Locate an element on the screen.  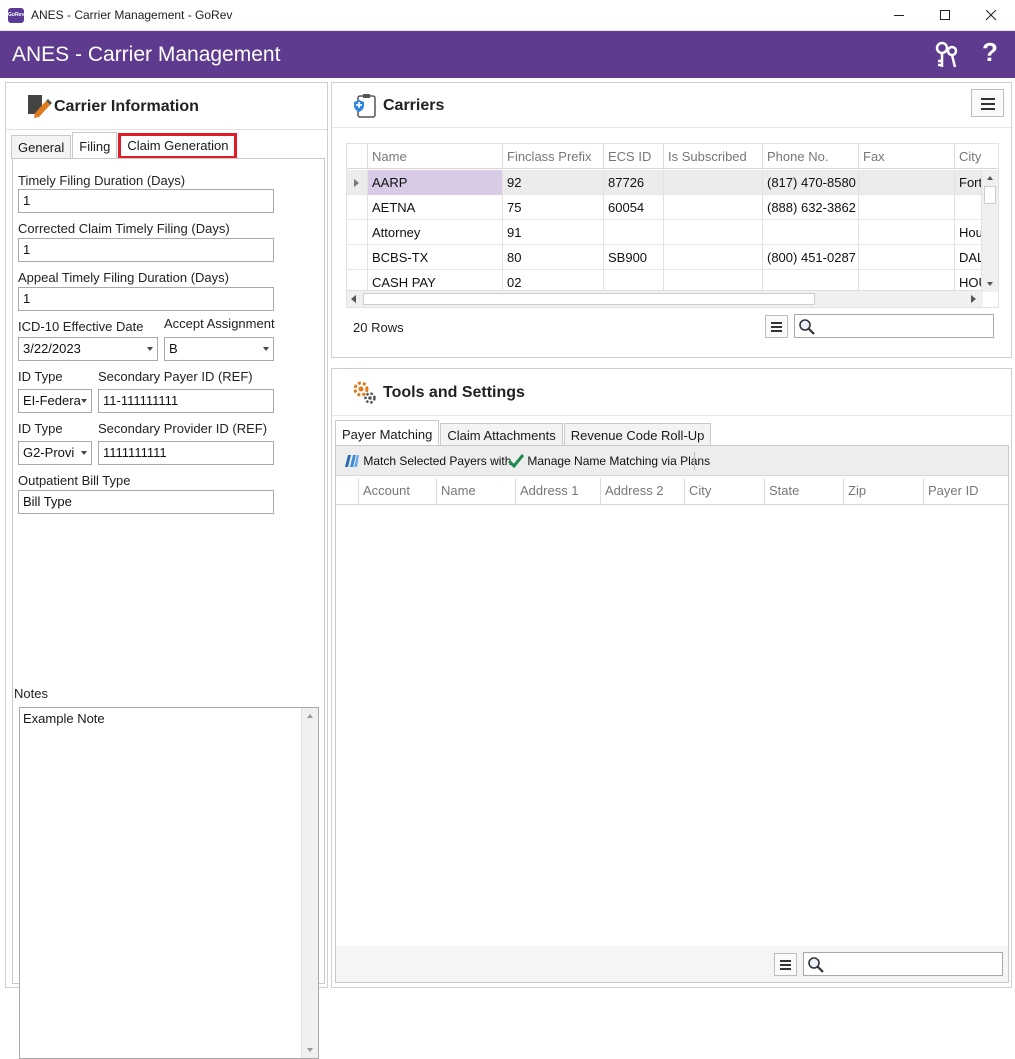
table-row: AETNA 75 60054 (888) 632-3862 is located at coordinates (665, 207).